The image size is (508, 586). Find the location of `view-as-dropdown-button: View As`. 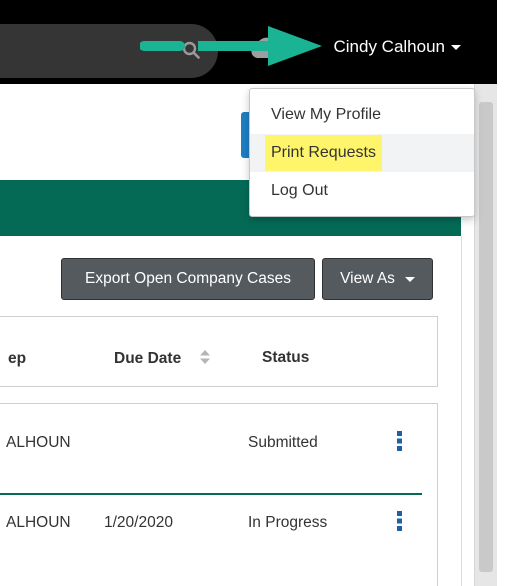

view-as-dropdown-button: View As is located at coordinates (377, 279).